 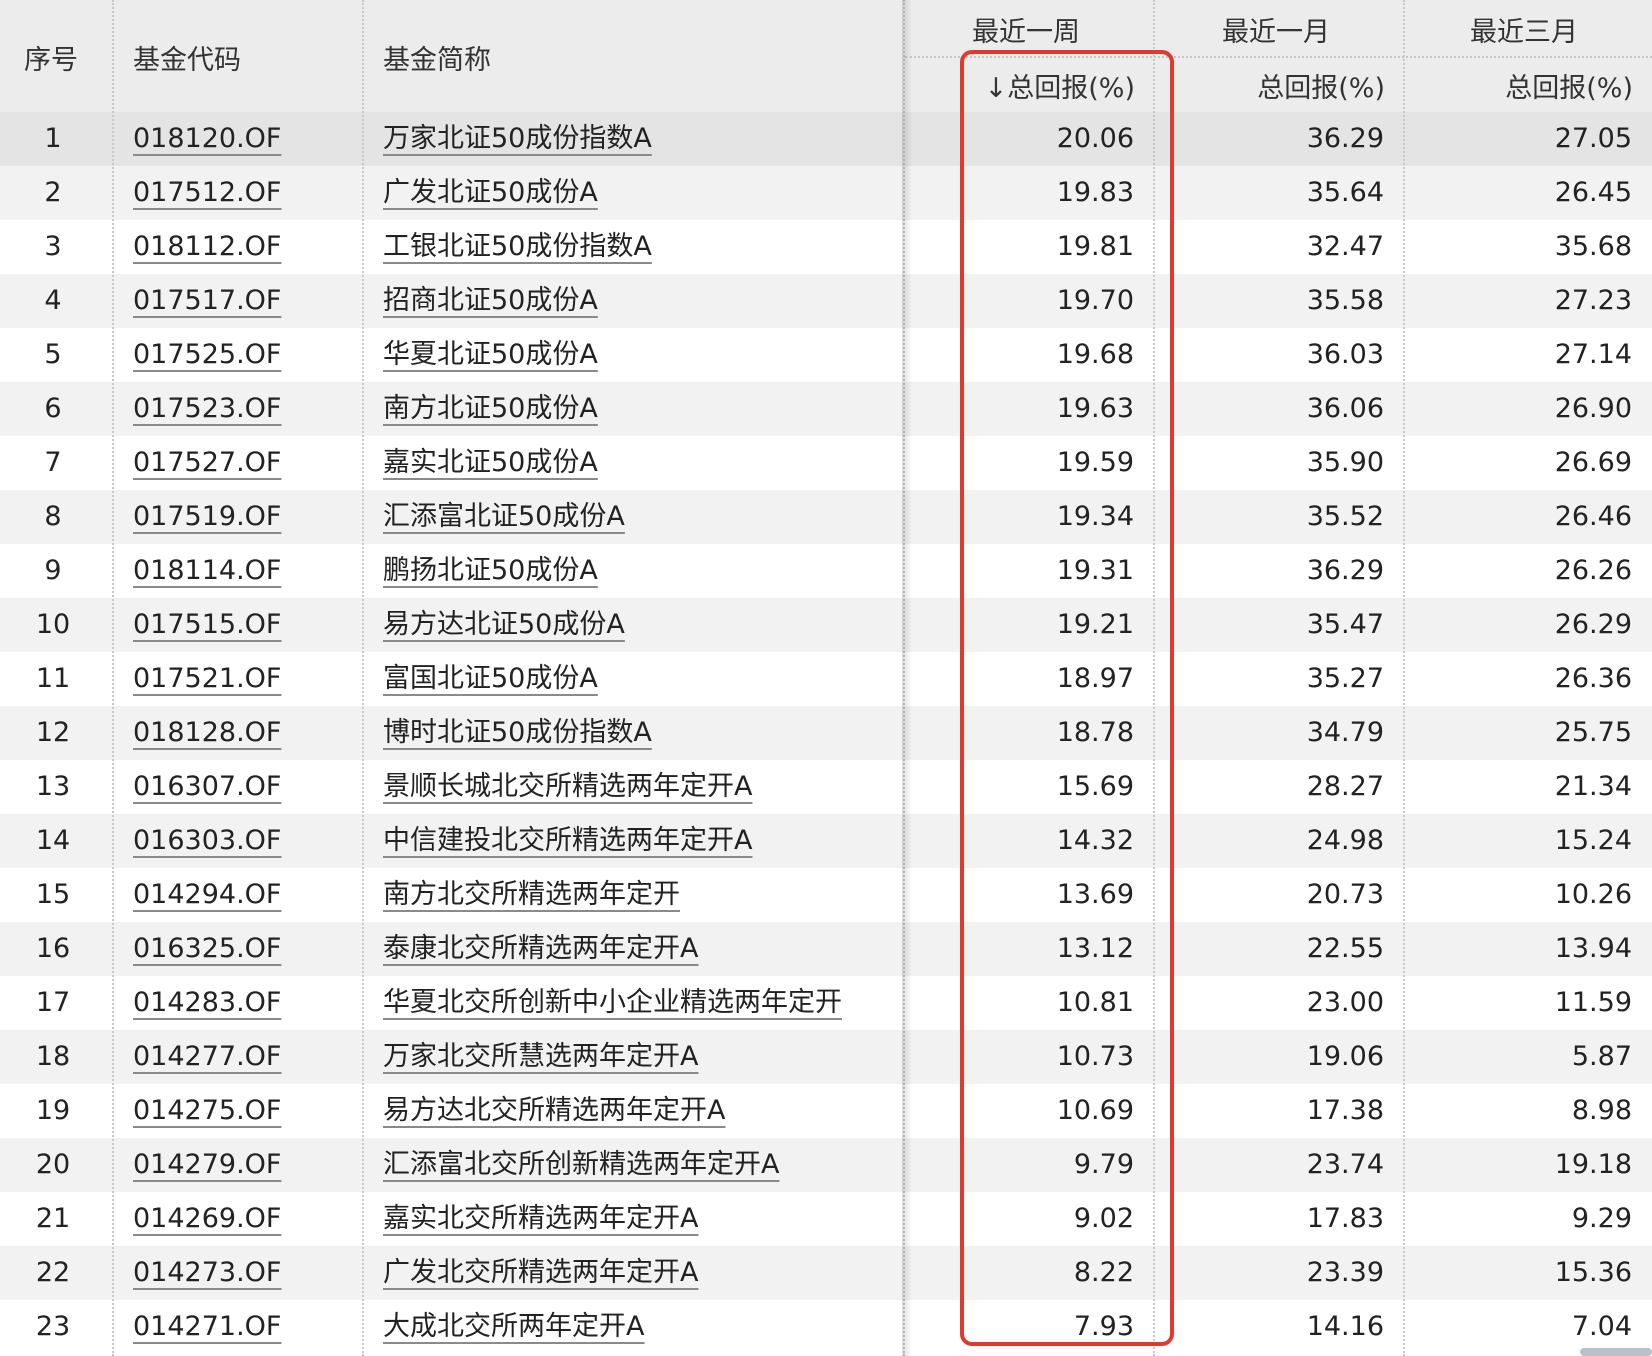 What do you see at coordinates (53, 624) in the screenshot?
I see `row-index: 10` at bounding box center [53, 624].